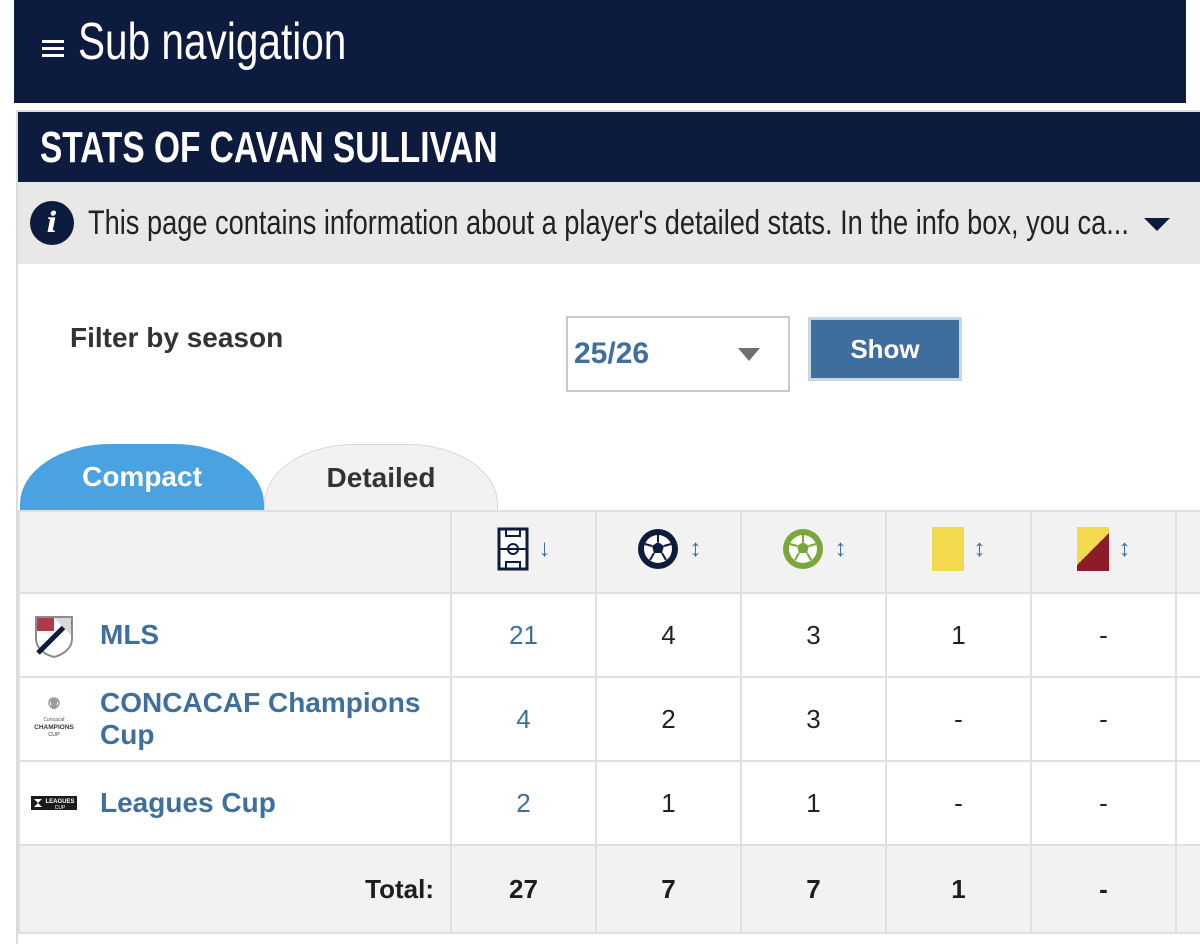 The width and height of the screenshot is (1200, 944). What do you see at coordinates (54, 803) in the screenshot?
I see `leagues-cup-logo: LEAGUES CUP` at bounding box center [54, 803].